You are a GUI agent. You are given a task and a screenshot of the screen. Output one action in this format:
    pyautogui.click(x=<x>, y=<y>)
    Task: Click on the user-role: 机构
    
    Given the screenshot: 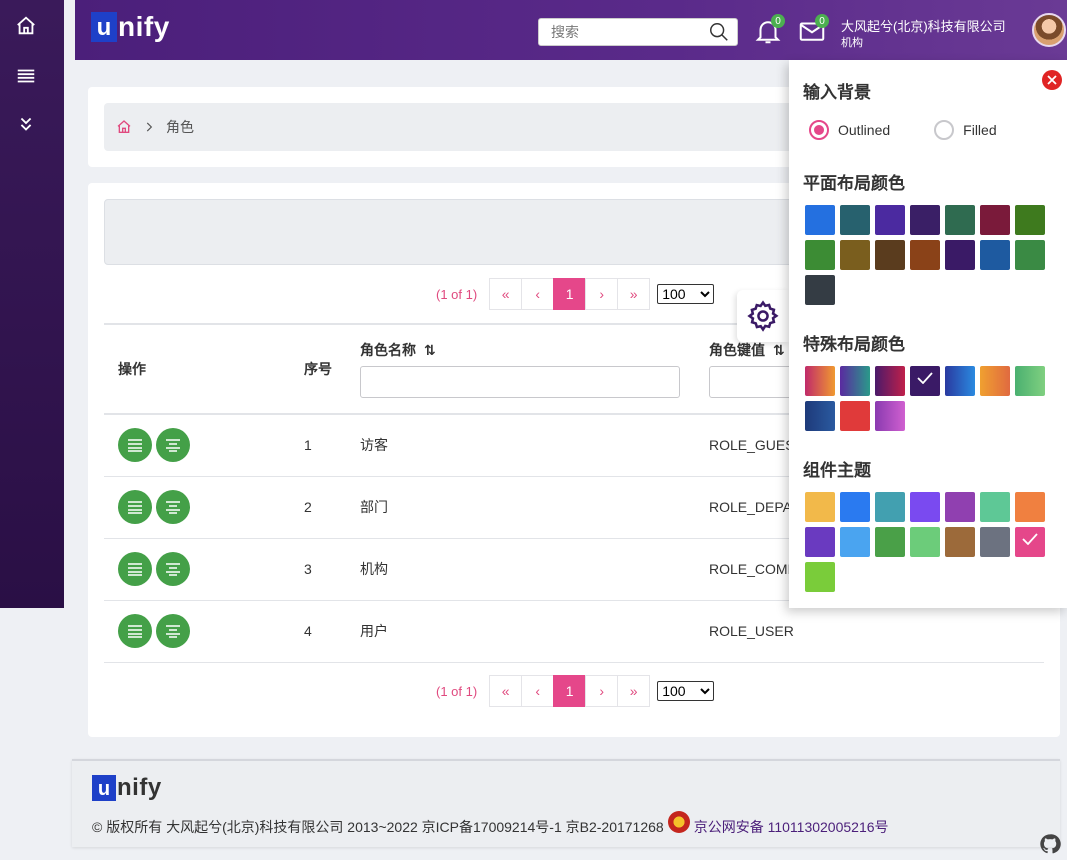 What is the action you would take?
    pyautogui.click(x=852, y=43)
    